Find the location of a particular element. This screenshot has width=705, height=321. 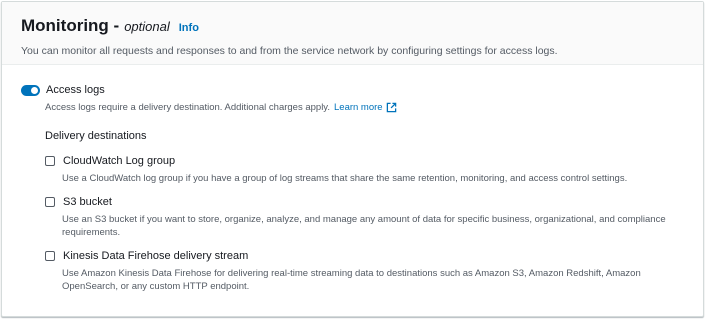

optional-label: optional is located at coordinates (147, 26).